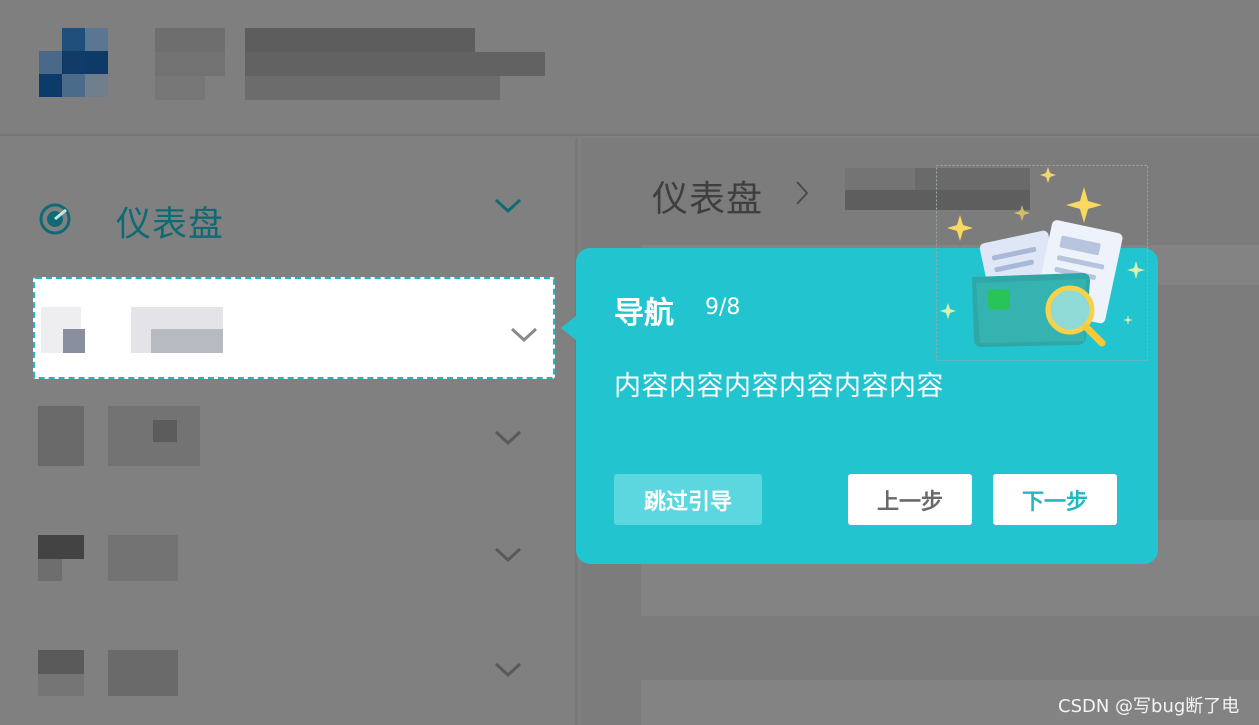 The image size is (1259, 725). I want to click on sidebar-item-highlighted, so click(294, 328).